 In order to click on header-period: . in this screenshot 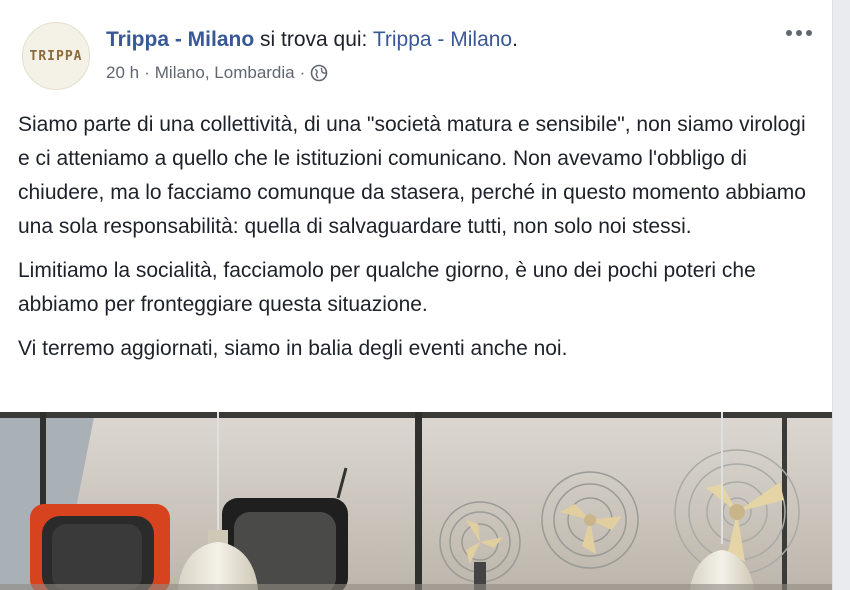, I will do `click(515, 39)`.